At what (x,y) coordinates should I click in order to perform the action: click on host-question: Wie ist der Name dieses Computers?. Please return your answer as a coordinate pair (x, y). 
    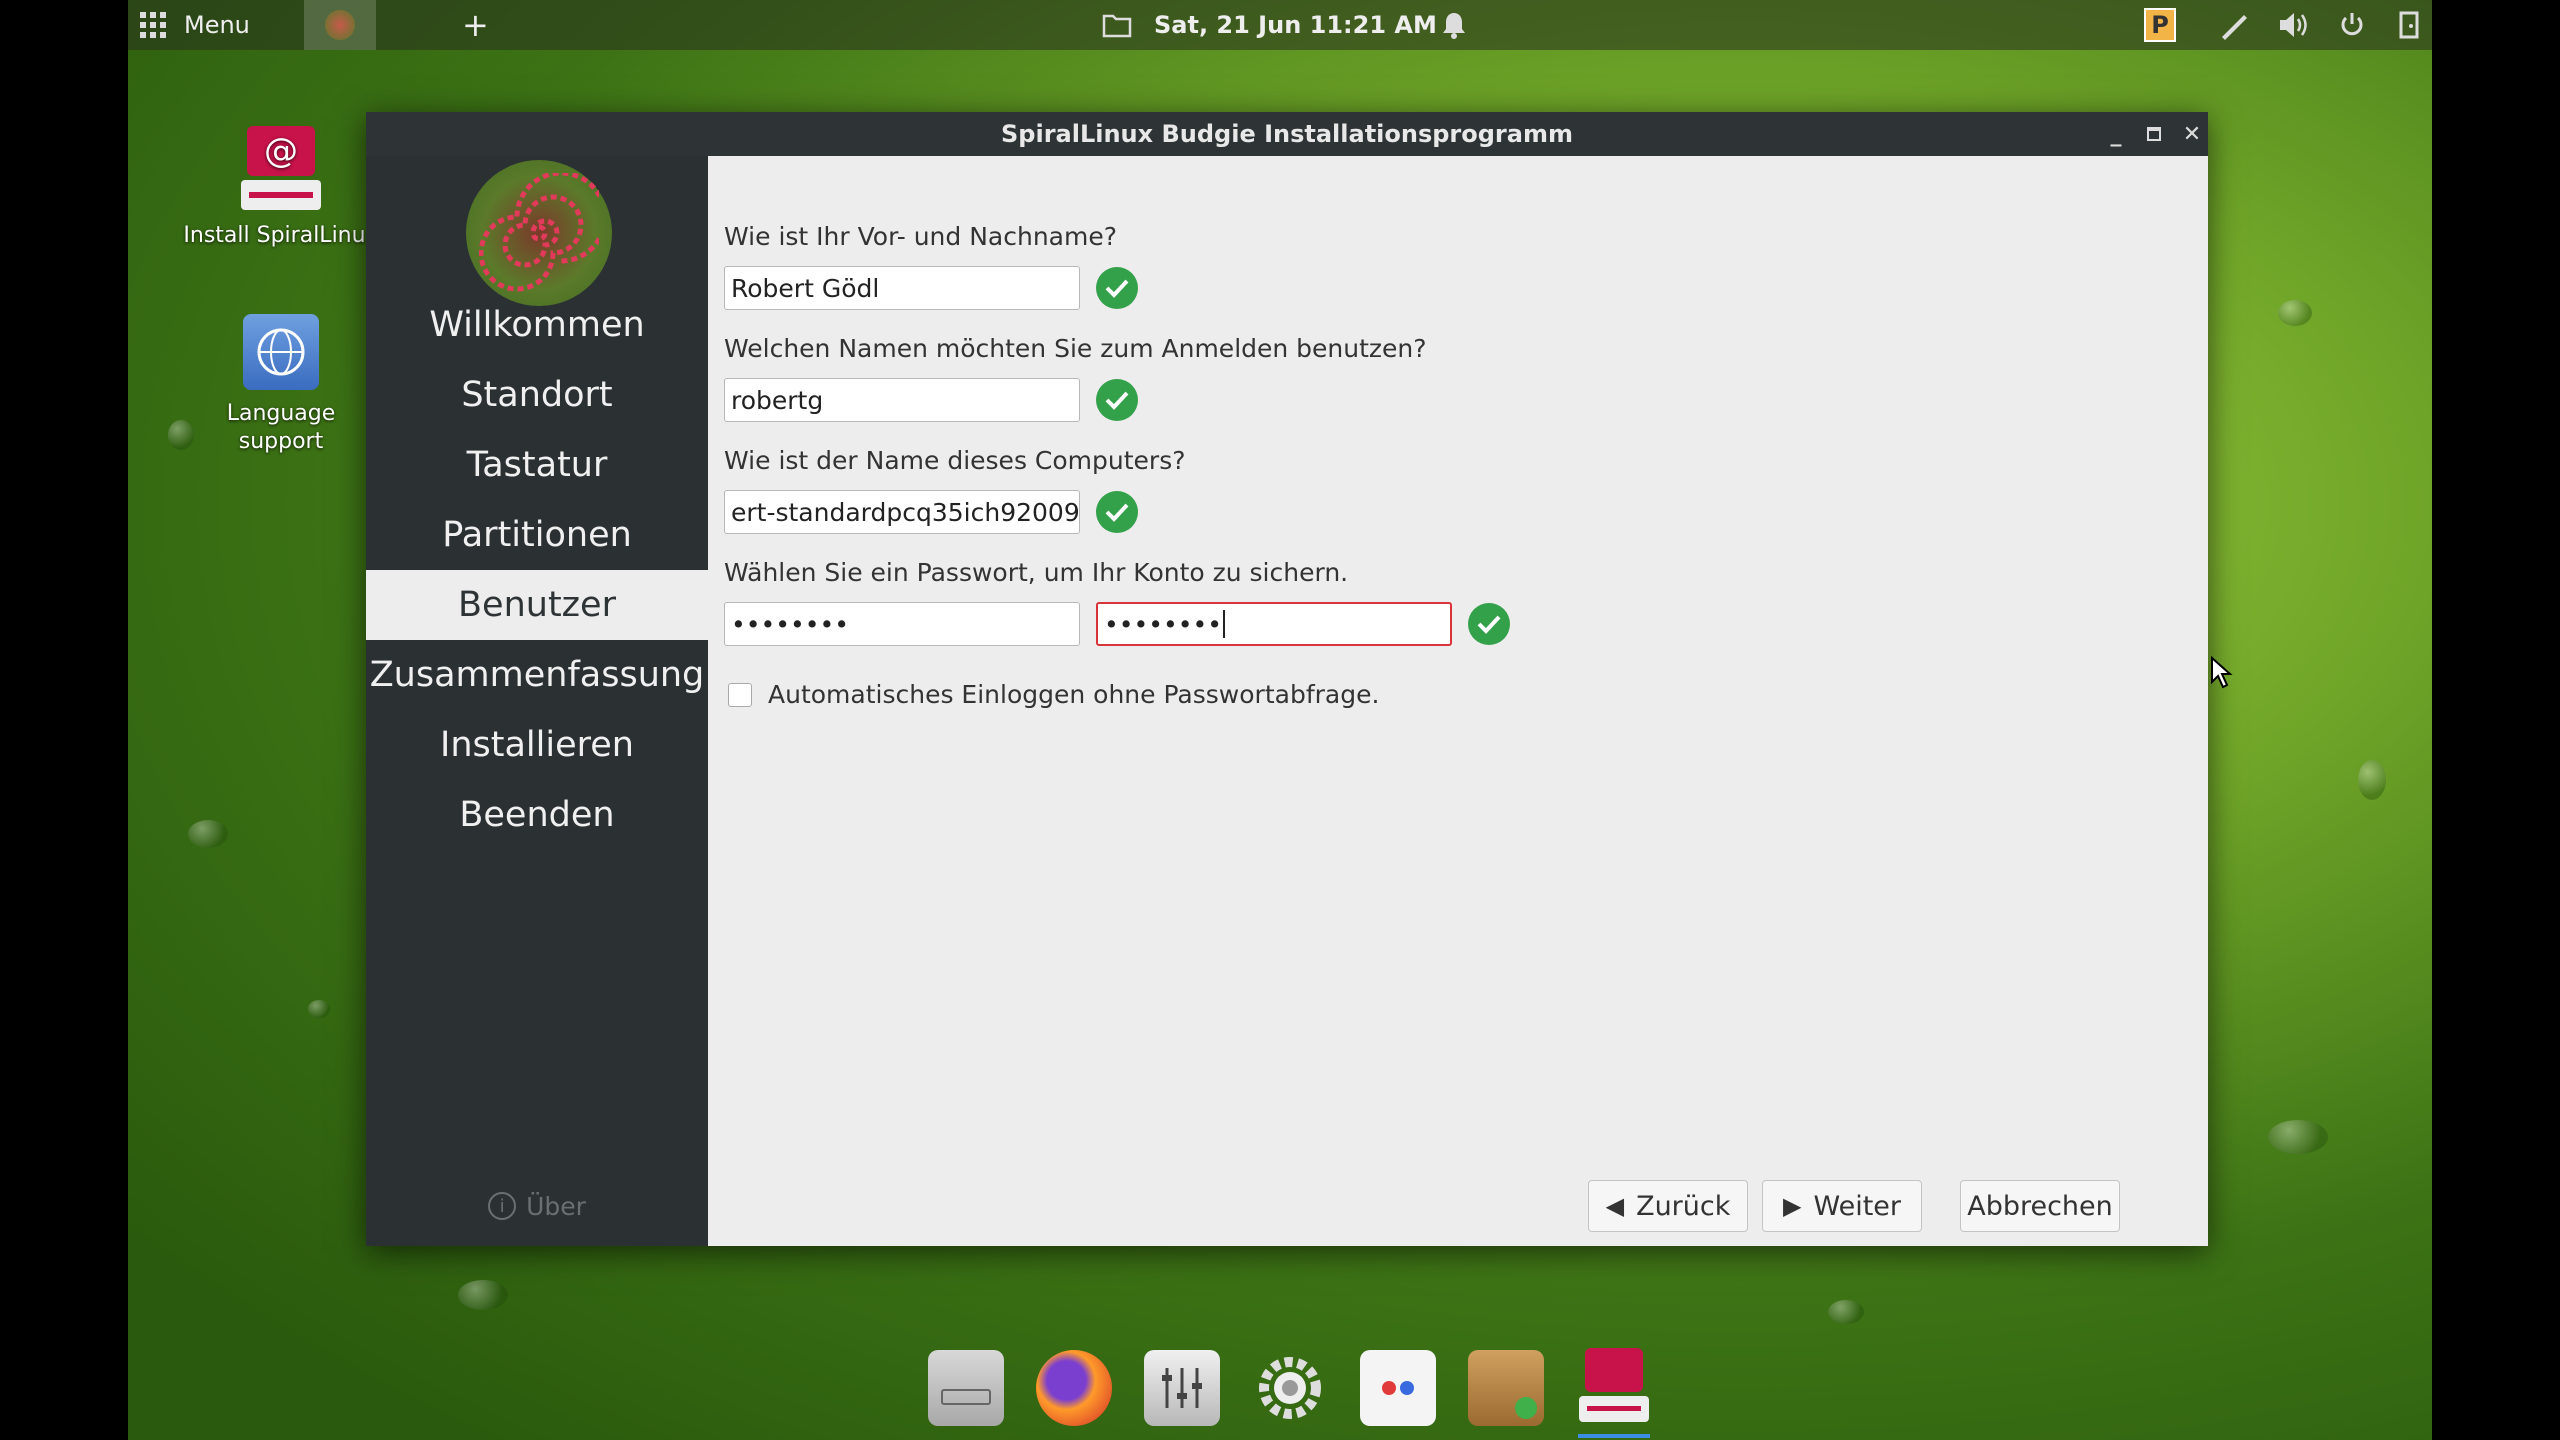
    Looking at the image, I should click on (955, 460).